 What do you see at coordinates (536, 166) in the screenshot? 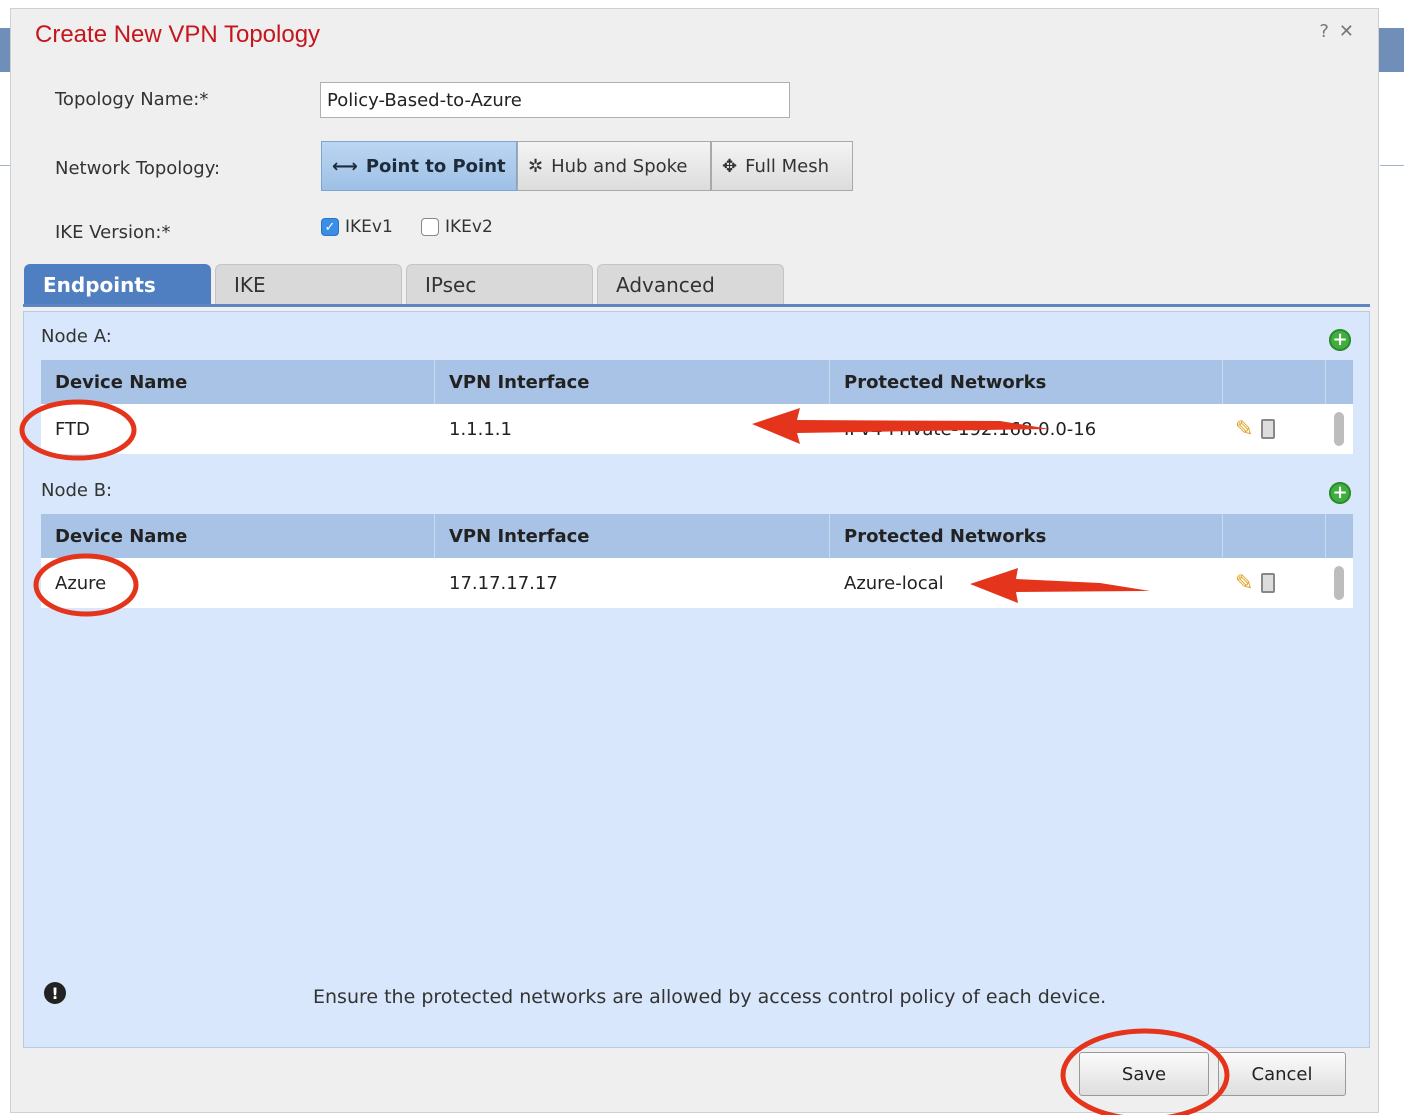
I see `hub-and-spoke-icon: ✲` at bounding box center [536, 166].